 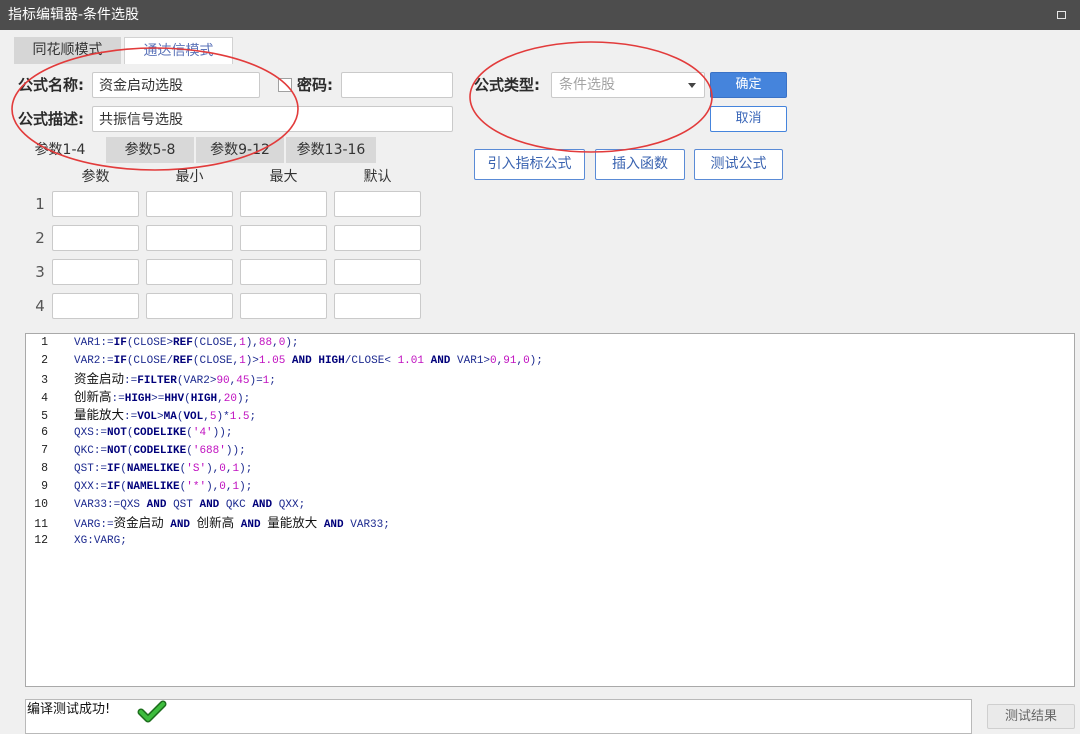 I want to click on code-token: NAMELIKE, so click(x=153, y=469).